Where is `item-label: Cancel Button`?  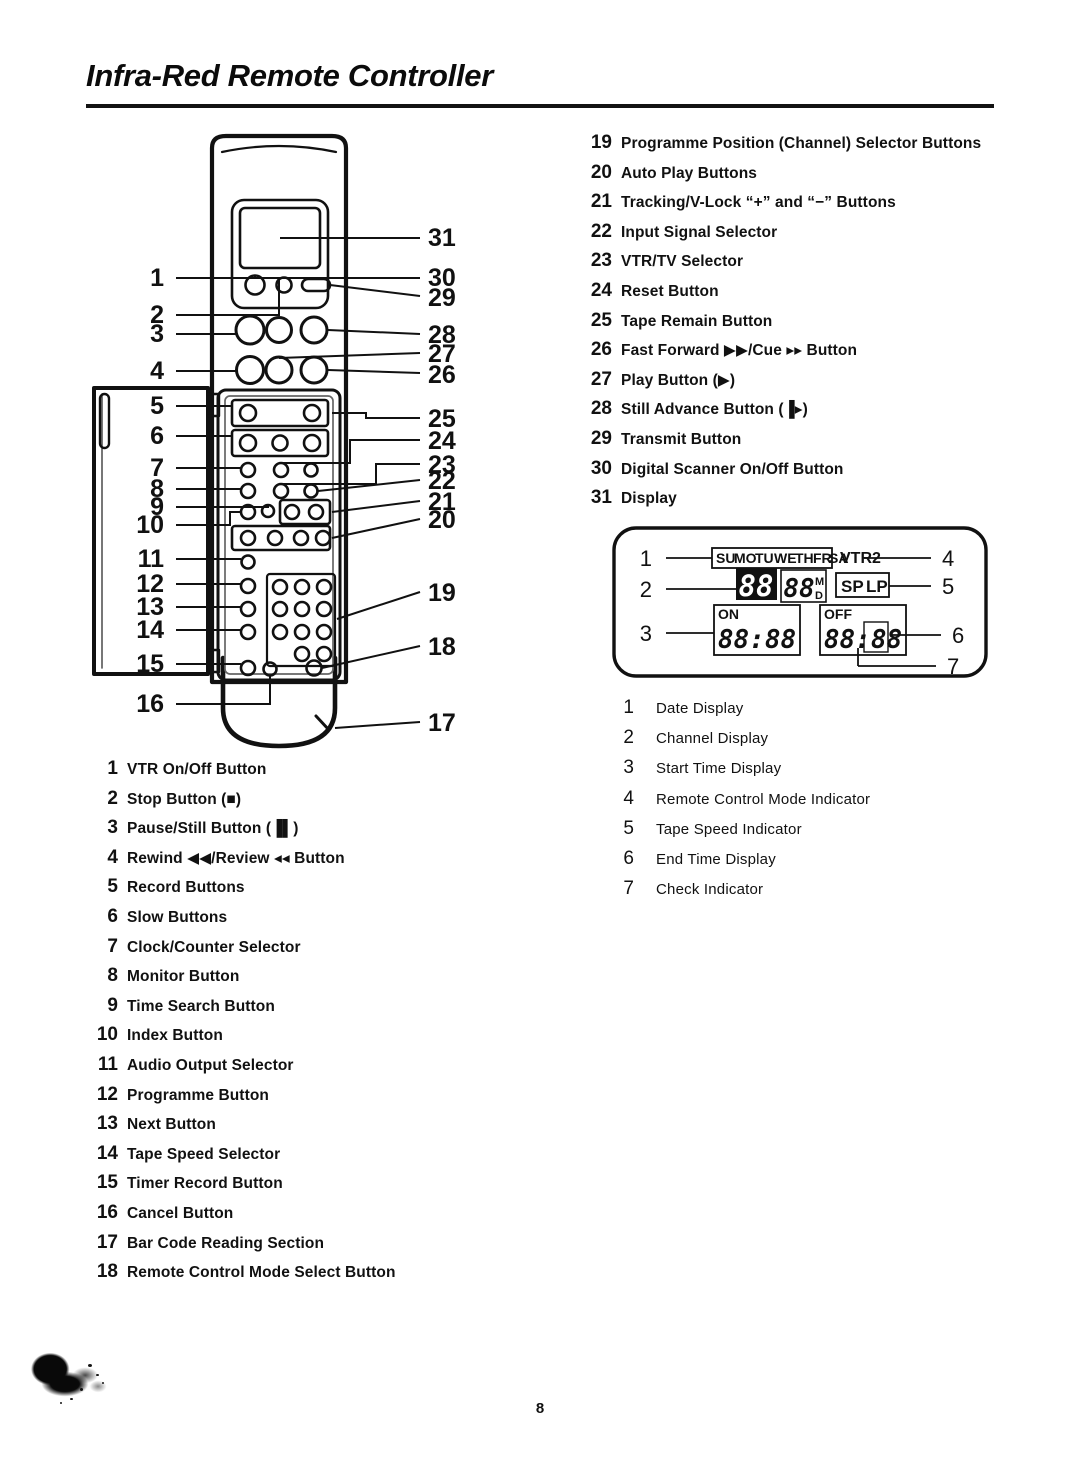
item-label: Cancel Button is located at coordinates (180, 1213).